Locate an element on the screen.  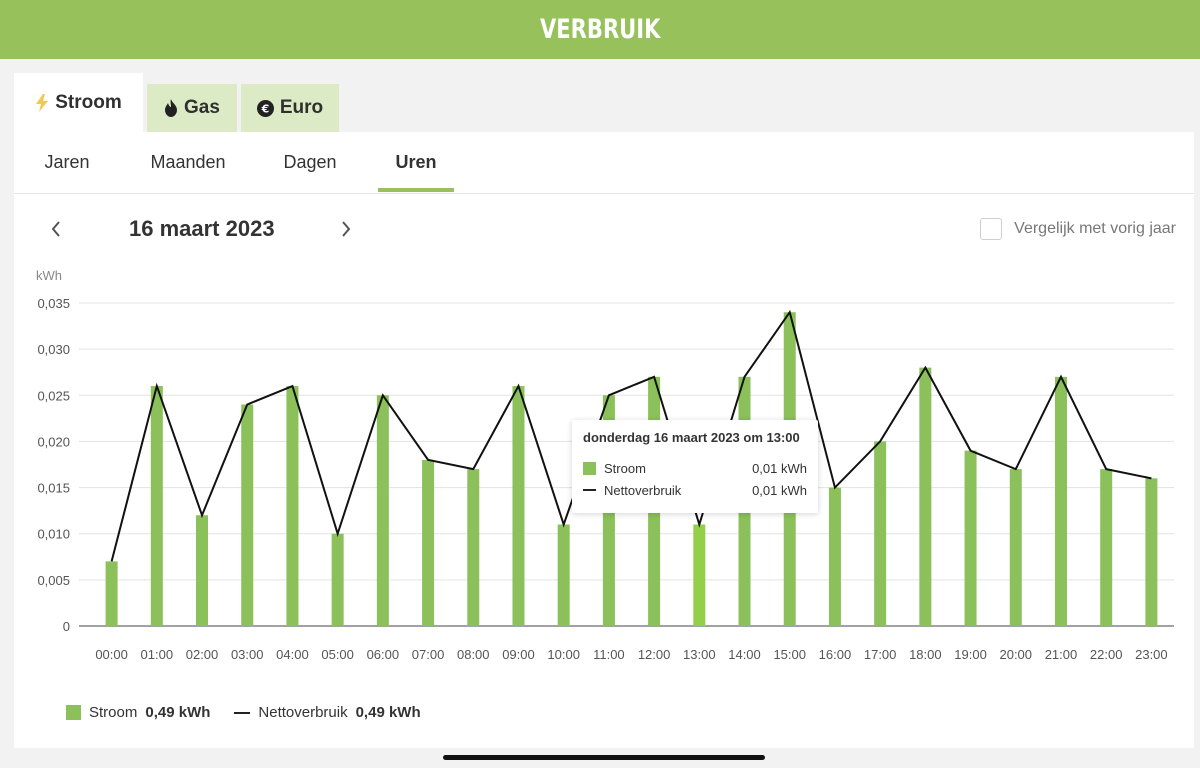
tab-gas: Gas is located at coordinates (192, 108).